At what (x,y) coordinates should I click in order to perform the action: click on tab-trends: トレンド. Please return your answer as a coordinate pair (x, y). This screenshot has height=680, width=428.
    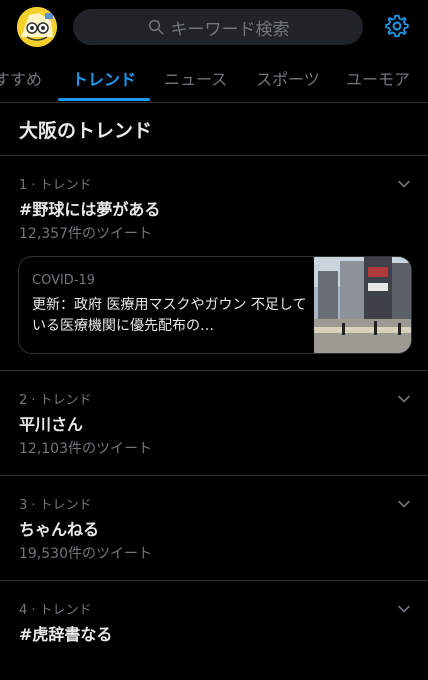
    Looking at the image, I should click on (104, 78).